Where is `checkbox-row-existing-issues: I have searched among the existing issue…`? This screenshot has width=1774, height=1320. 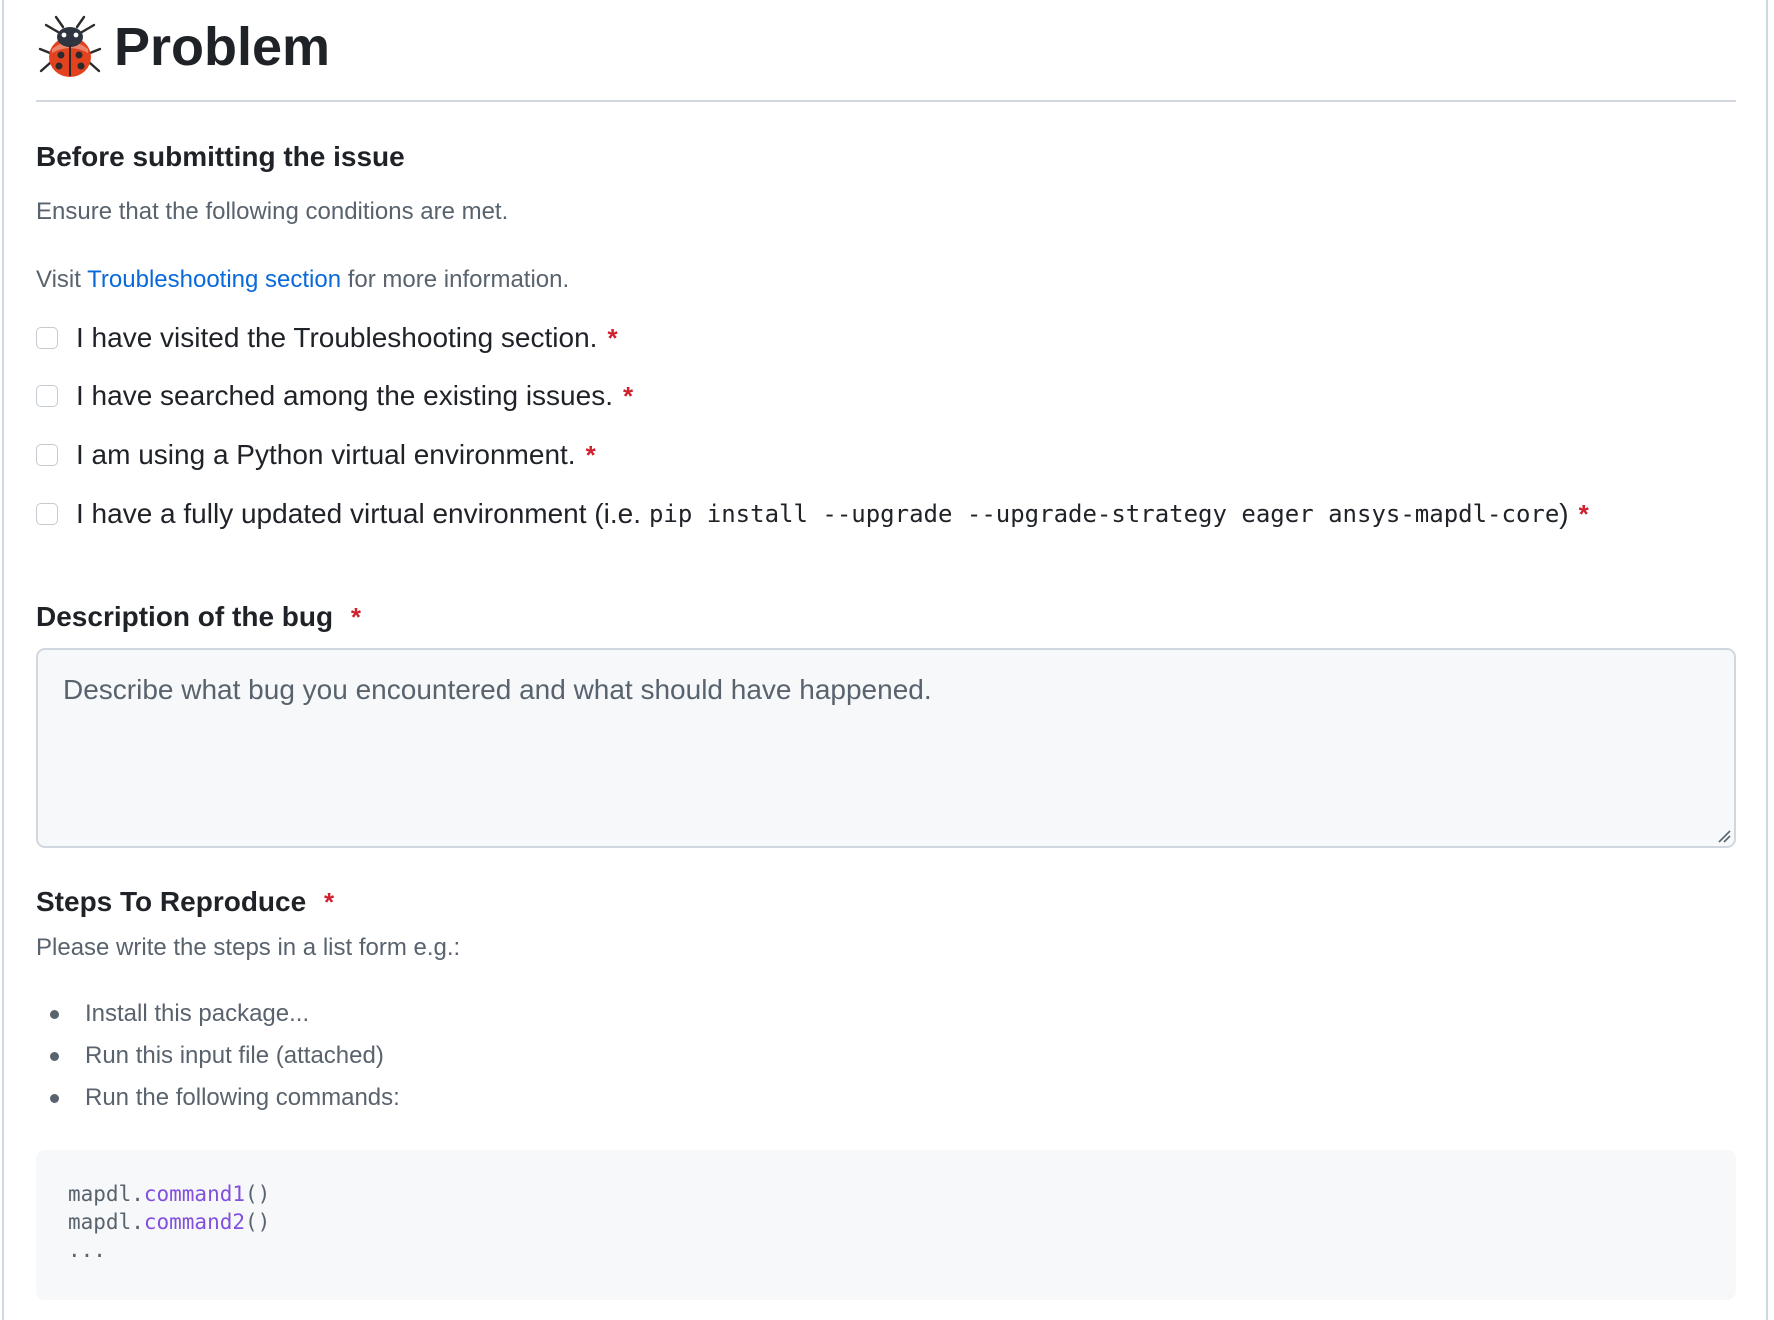 checkbox-row-existing-issues: I have searched among the existing issue… is located at coordinates (334, 396).